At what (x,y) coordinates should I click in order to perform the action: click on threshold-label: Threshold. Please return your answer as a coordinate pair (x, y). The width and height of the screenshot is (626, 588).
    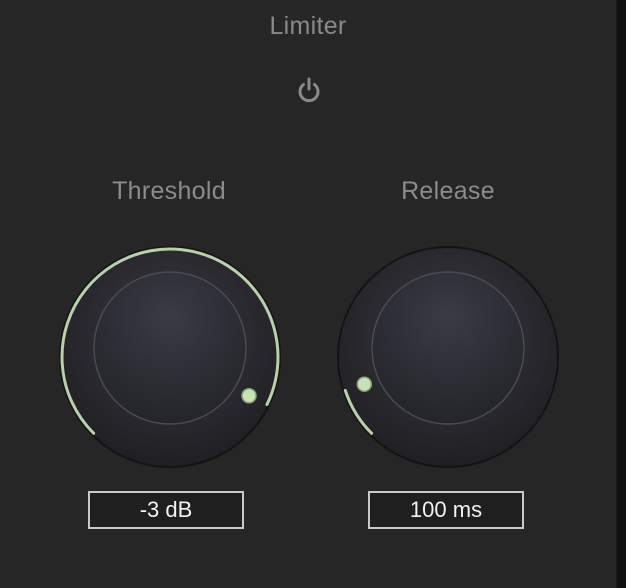
    Looking at the image, I should click on (169, 191).